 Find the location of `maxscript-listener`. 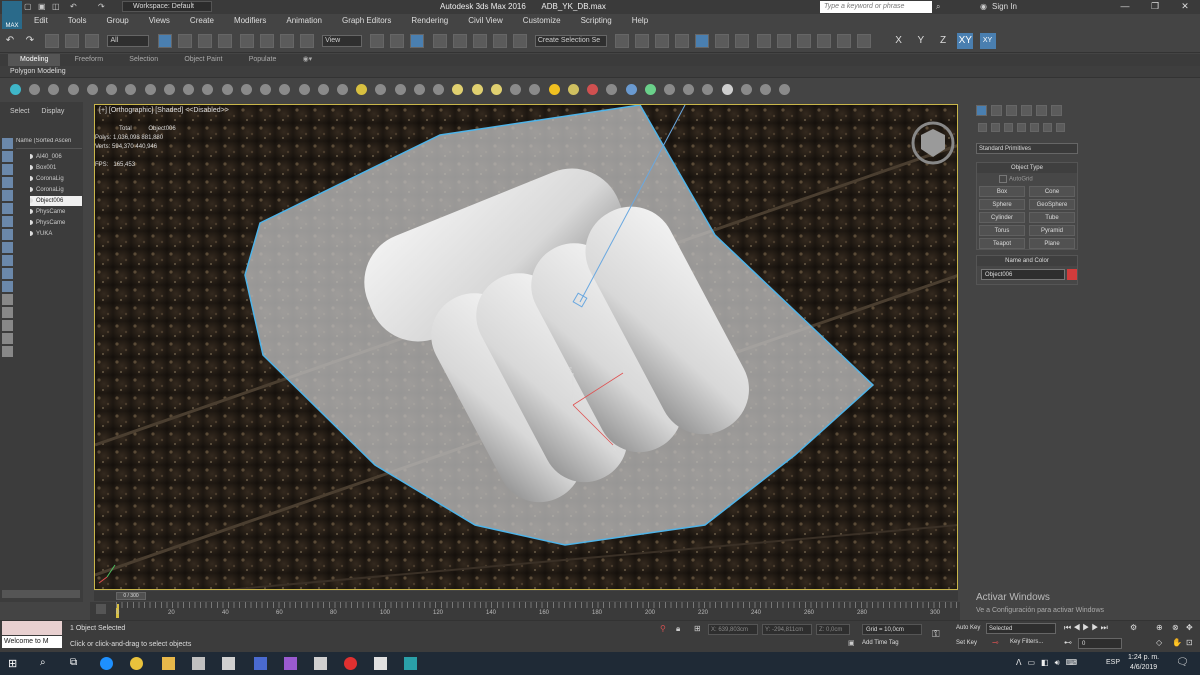

maxscript-listener is located at coordinates (32, 628).